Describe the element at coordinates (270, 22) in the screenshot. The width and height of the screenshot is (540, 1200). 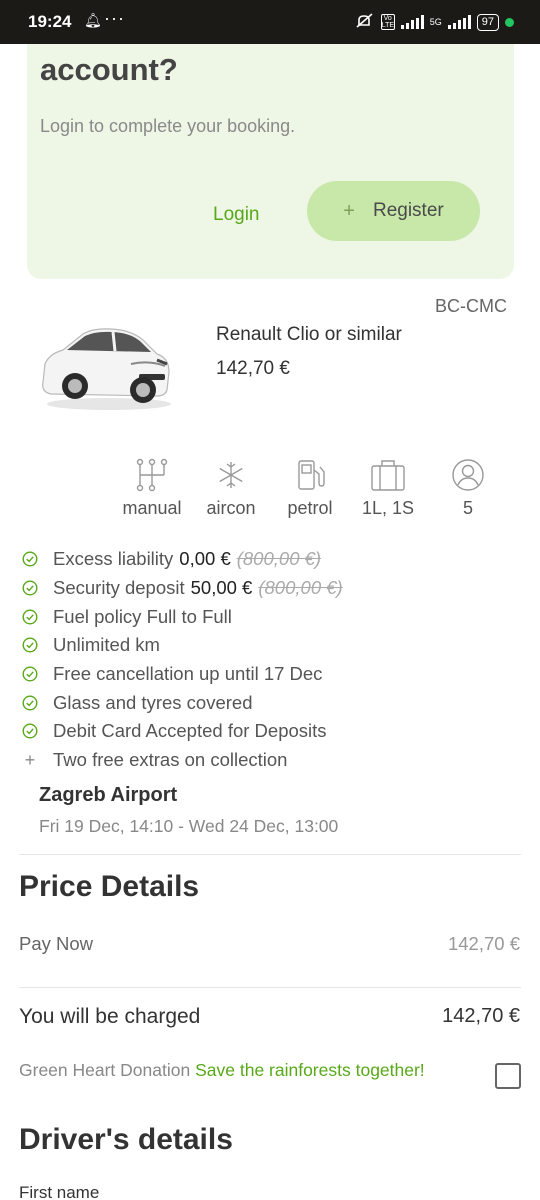
I see `status-bar: 19:24 🔔︎ ··· Vo LTE 5G 97` at that location.